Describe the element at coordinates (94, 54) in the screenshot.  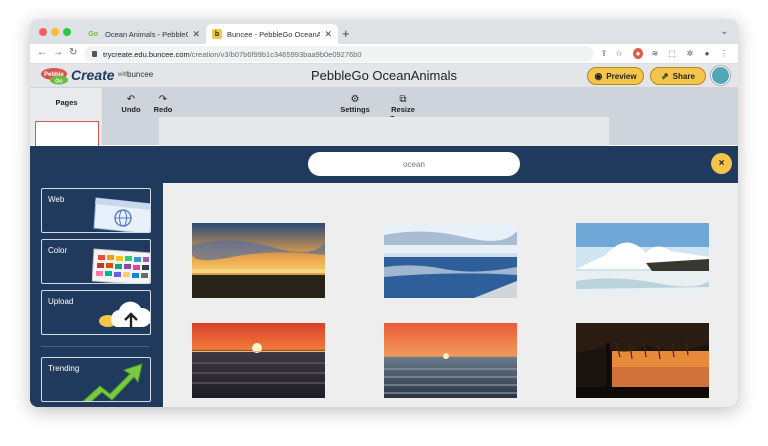
I see `lock-icon` at that location.